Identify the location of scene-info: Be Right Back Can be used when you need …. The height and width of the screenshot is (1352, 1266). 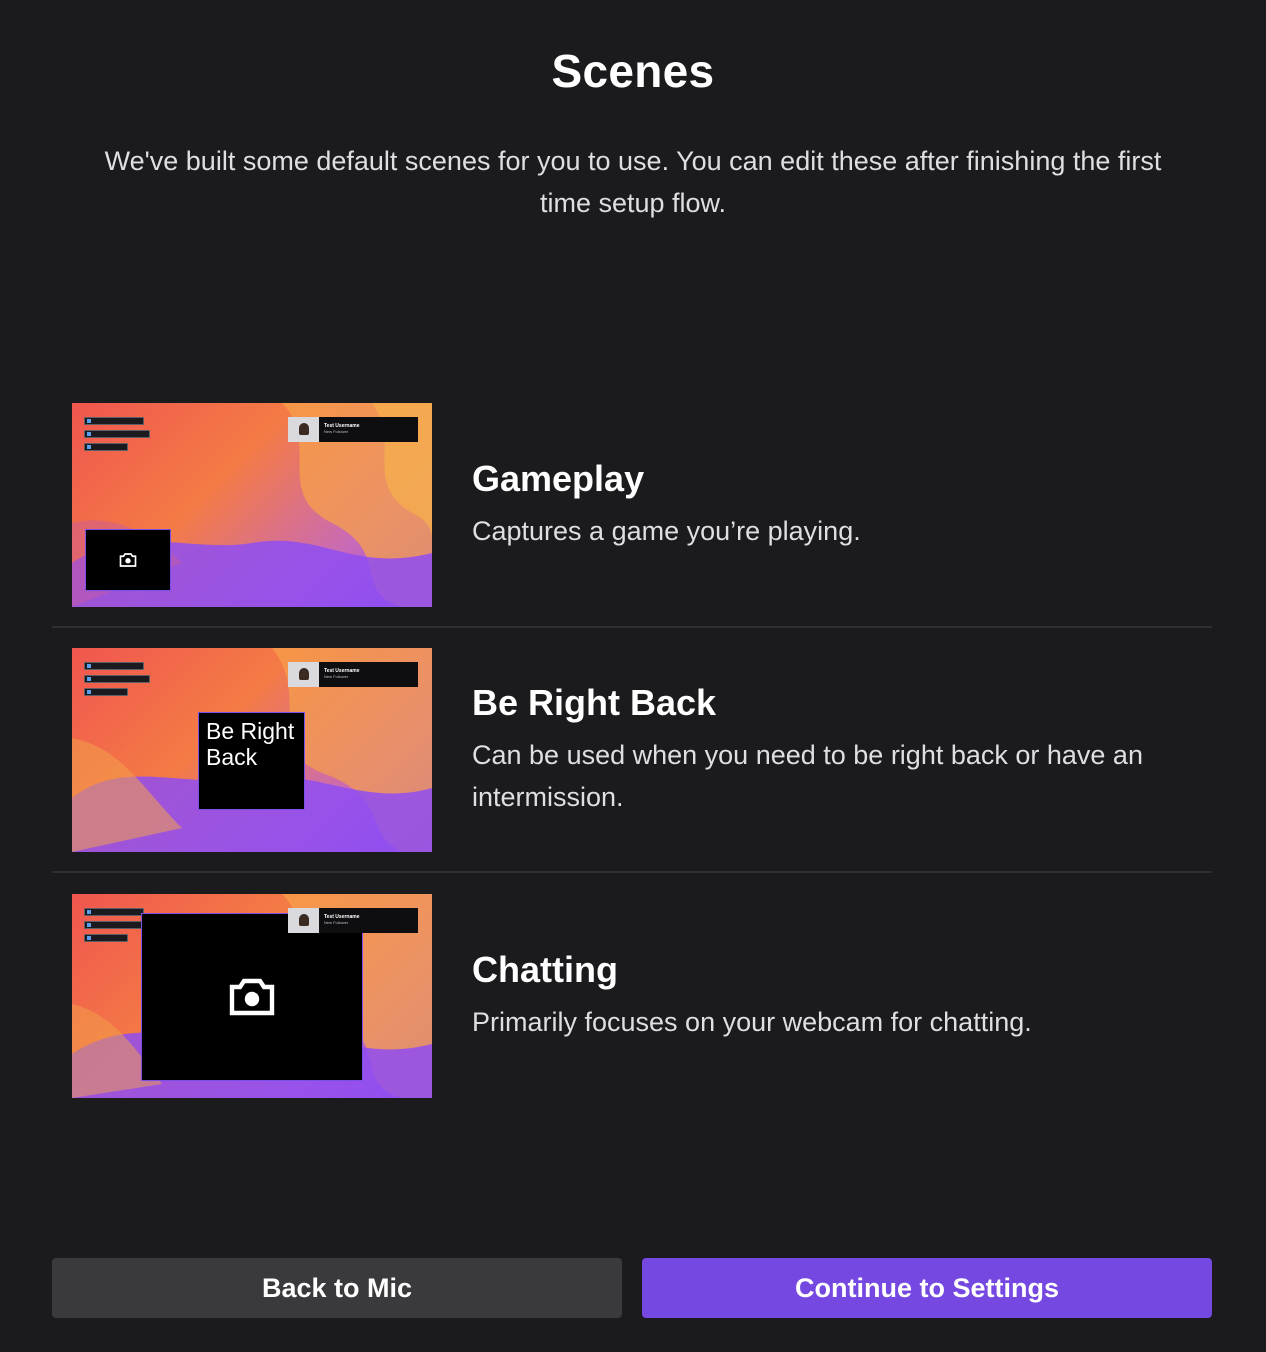
(822, 750).